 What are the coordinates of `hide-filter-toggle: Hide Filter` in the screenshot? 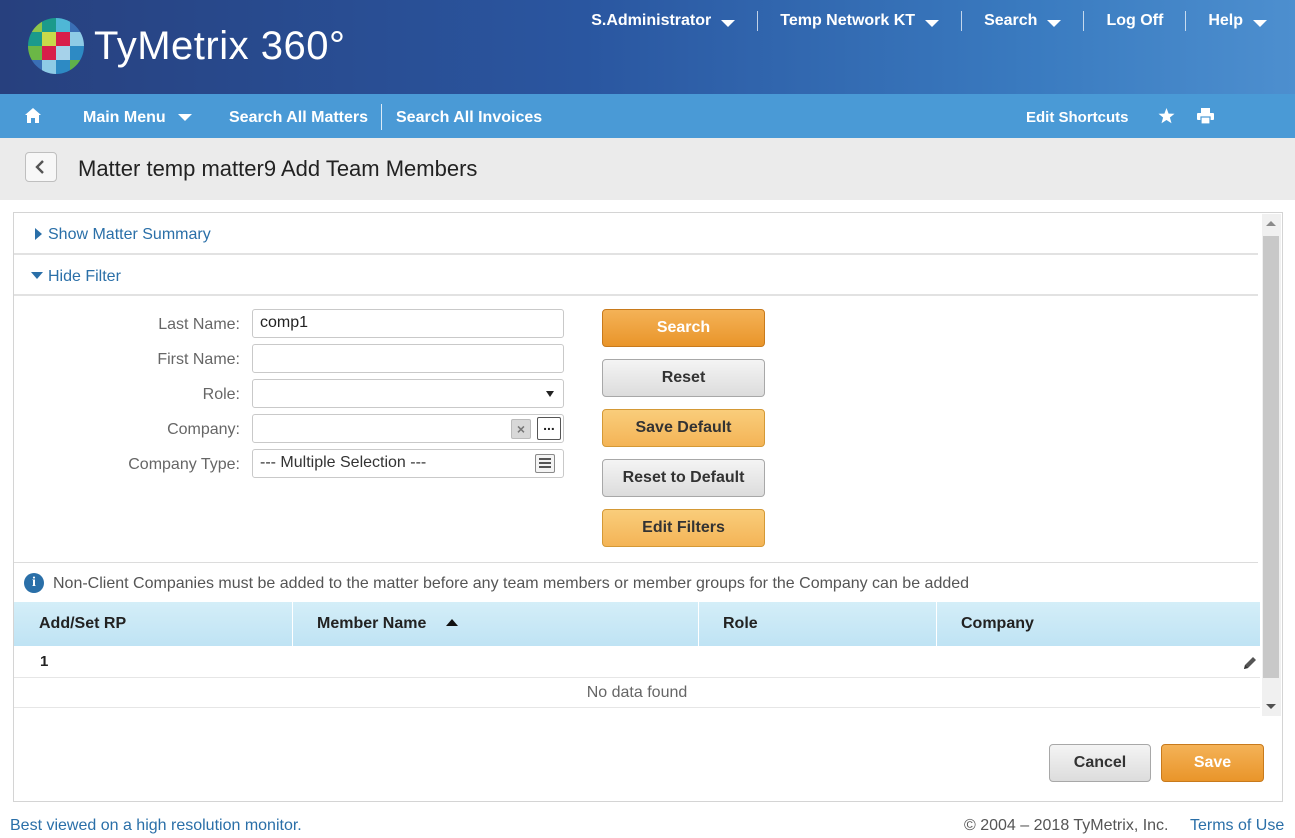 It's located at (76, 277).